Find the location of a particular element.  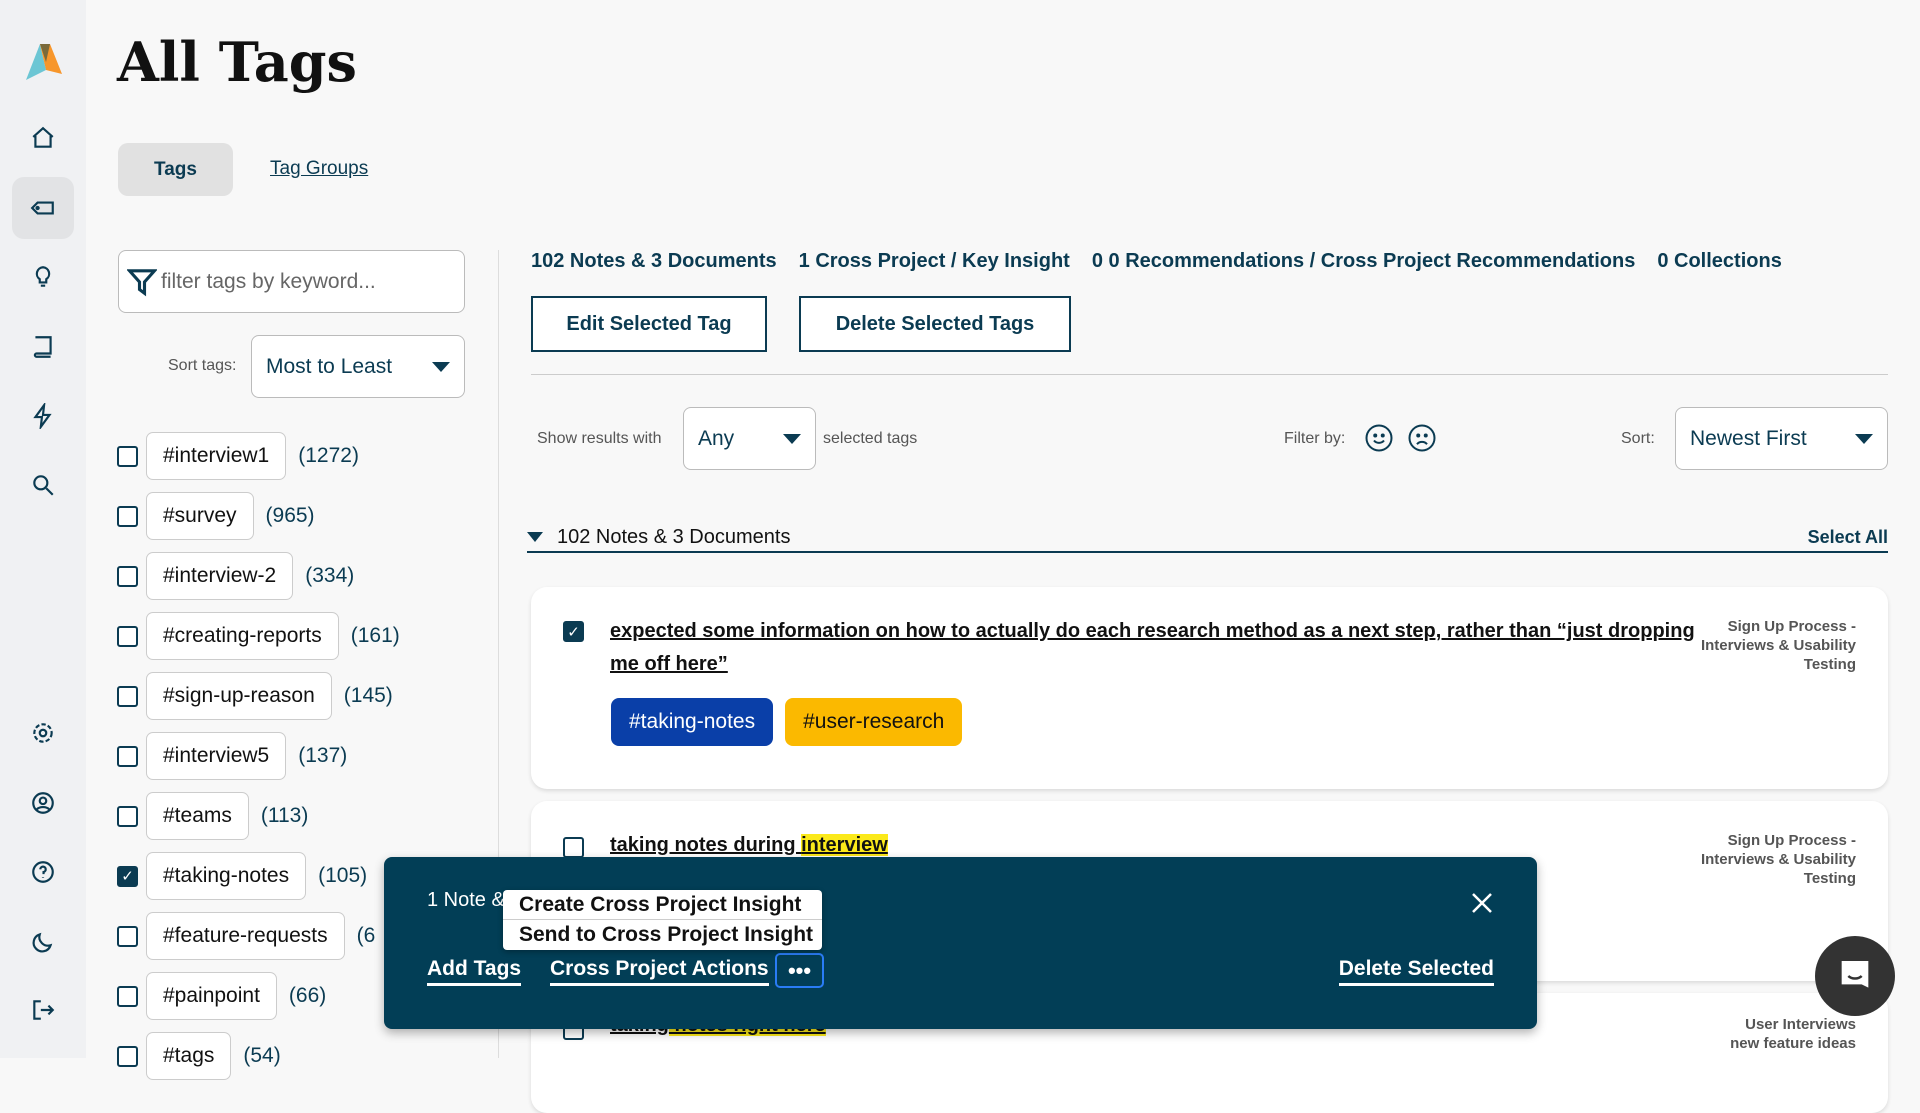

tag-chip: #tags is located at coordinates (189, 1056).